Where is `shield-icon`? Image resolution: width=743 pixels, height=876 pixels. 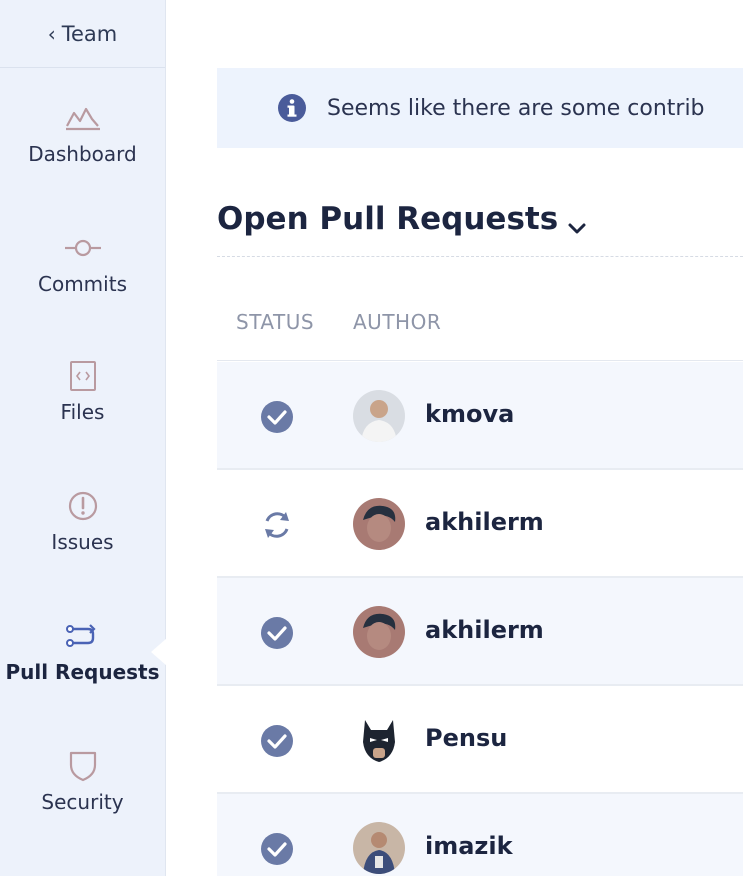
shield-icon is located at coordinates (83, 766).